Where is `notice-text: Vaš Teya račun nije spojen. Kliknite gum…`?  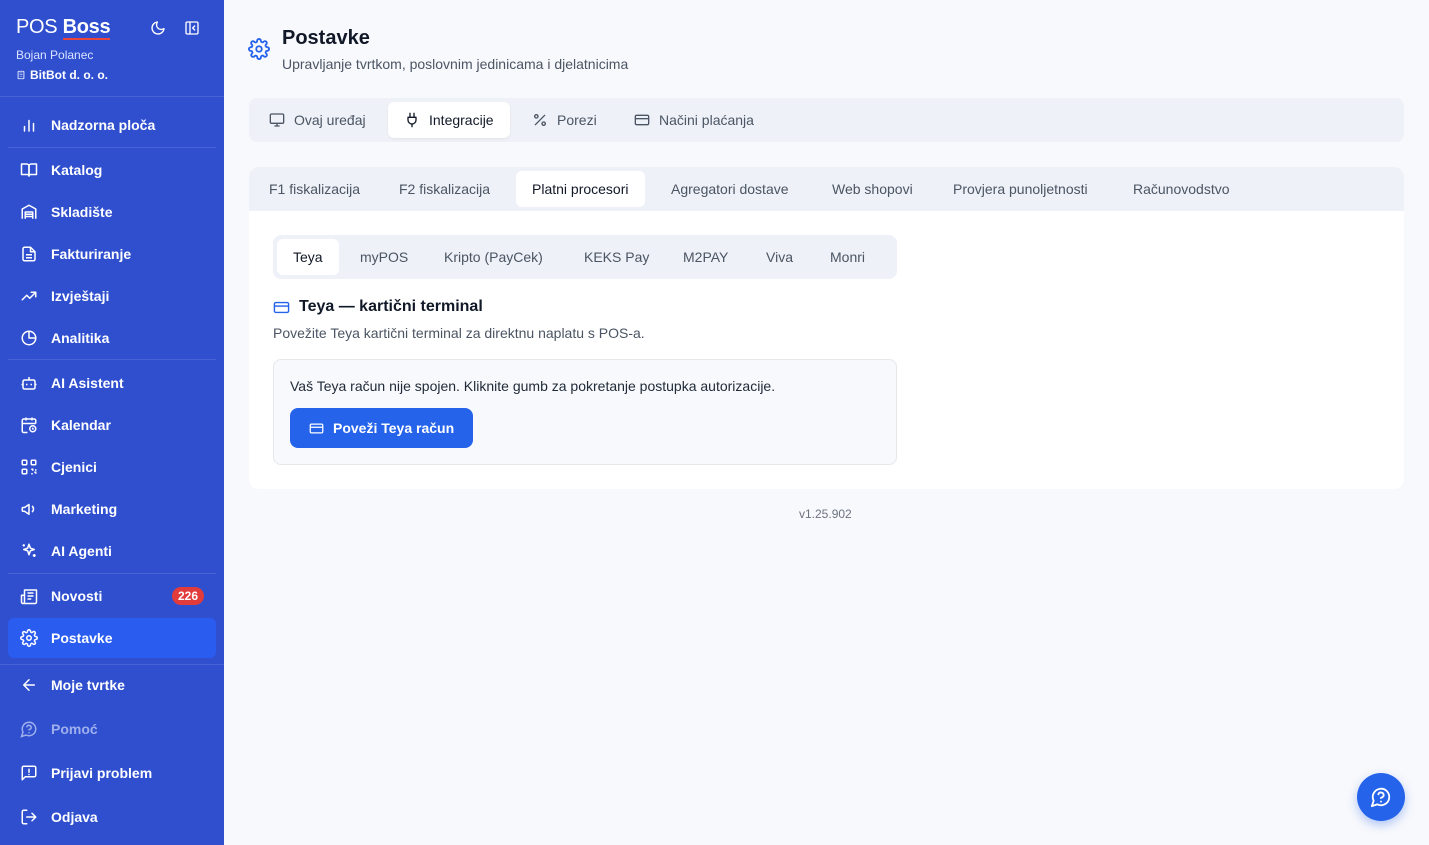 notice-text: Vaš Teya račun nije spojen. Kliknite gum… is located at coordinates (533, 386).